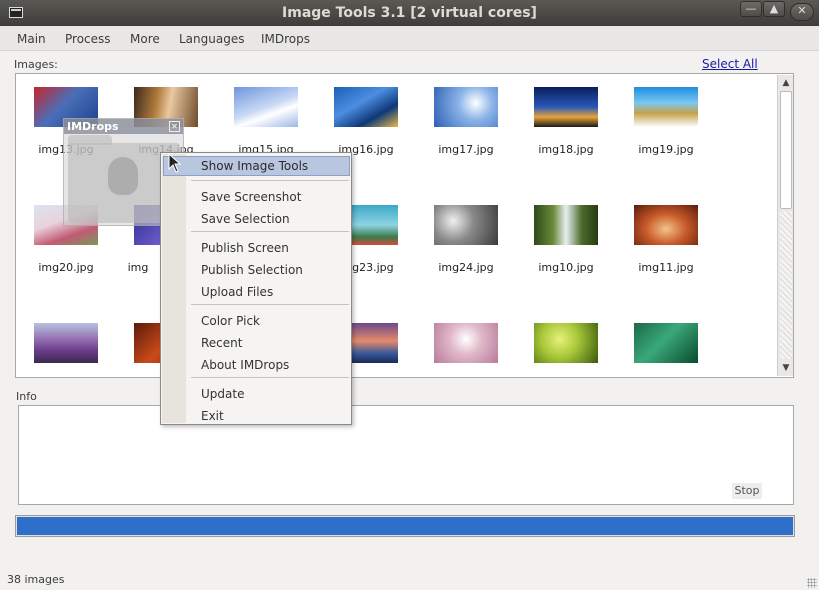 The image size is (819, 590). I want to click on resize-grip-icon, so click(812, 583).